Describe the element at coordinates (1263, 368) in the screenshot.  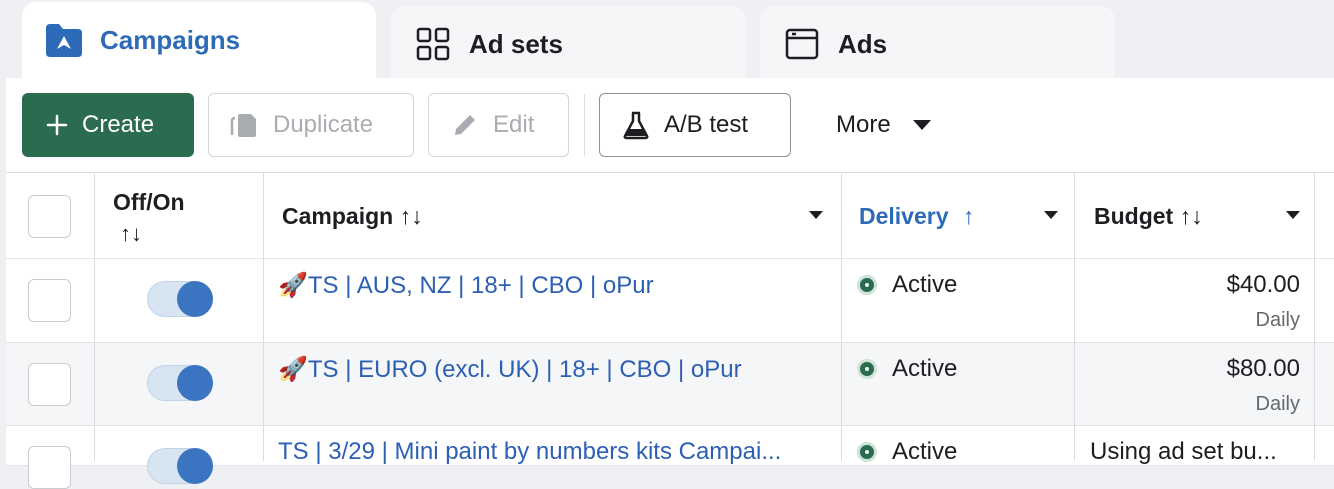
I see `budget-value: $80.00` at that location.